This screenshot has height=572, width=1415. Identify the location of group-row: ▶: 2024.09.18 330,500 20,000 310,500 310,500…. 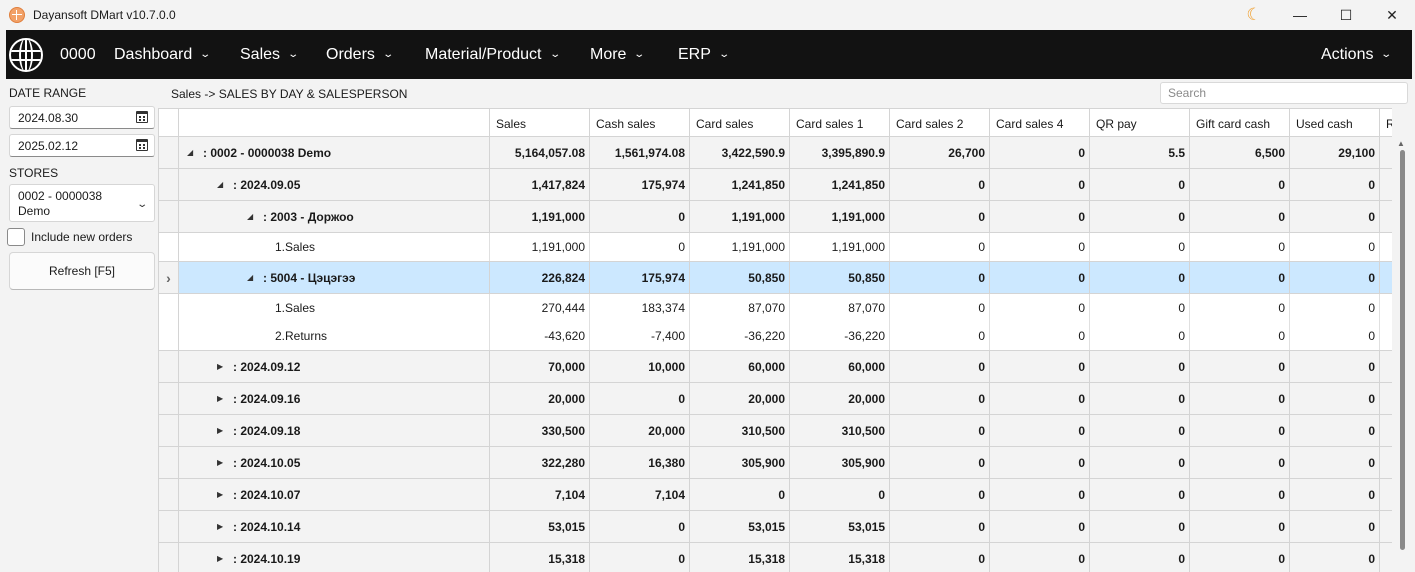
(775, 431).